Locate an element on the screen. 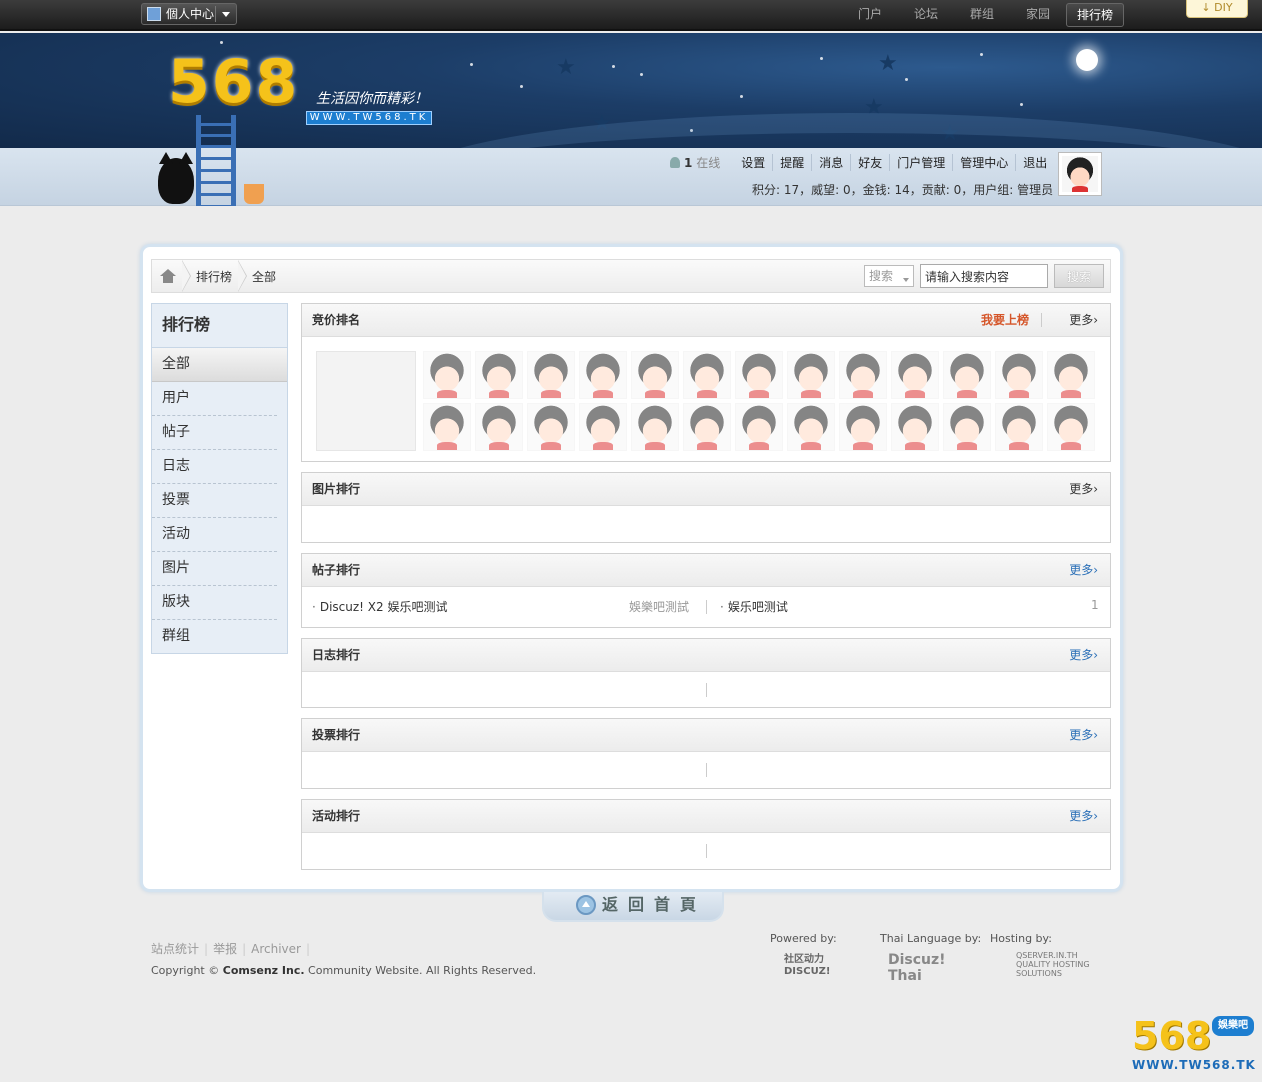  thread-forum-label: 娛樂吧測試 is located at coordinates (659, 606).